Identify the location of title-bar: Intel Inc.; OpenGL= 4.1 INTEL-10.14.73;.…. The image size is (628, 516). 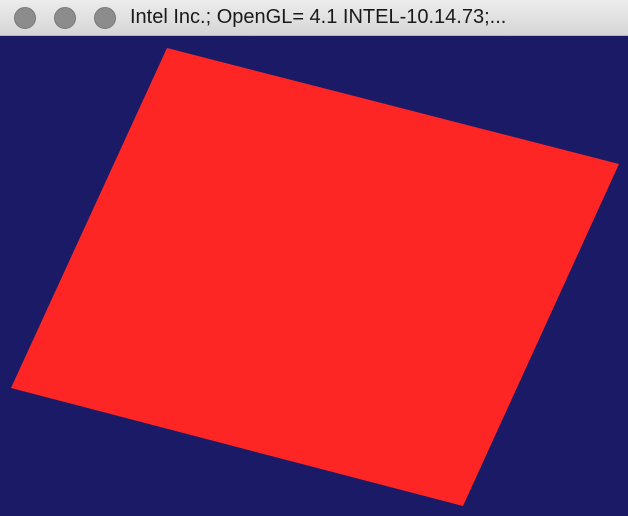
(314, 18).